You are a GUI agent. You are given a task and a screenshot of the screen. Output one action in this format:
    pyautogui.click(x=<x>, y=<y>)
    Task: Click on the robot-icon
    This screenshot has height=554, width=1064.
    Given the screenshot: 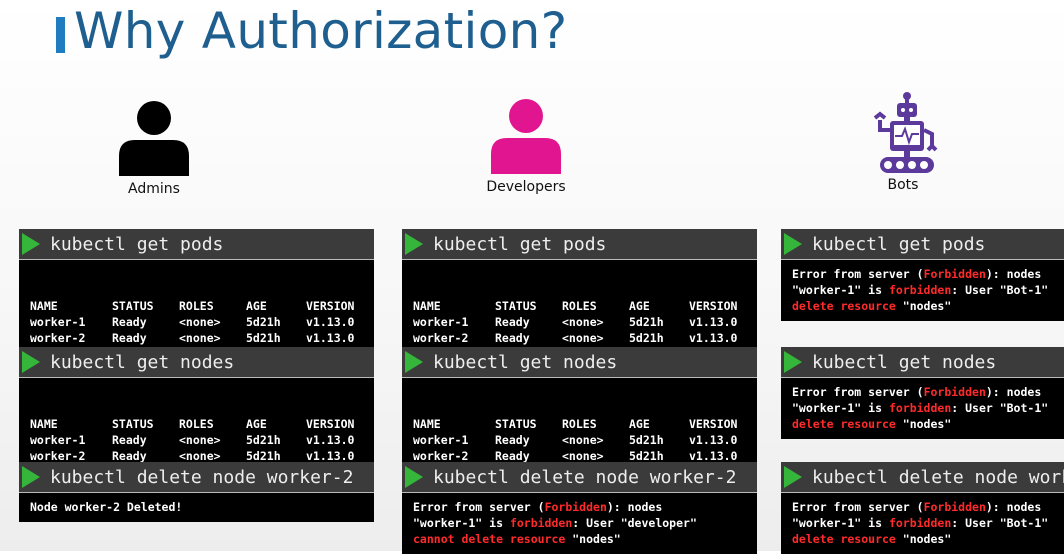 What is the action you would take?
    pyautogui.click(x=905, y=132)
    